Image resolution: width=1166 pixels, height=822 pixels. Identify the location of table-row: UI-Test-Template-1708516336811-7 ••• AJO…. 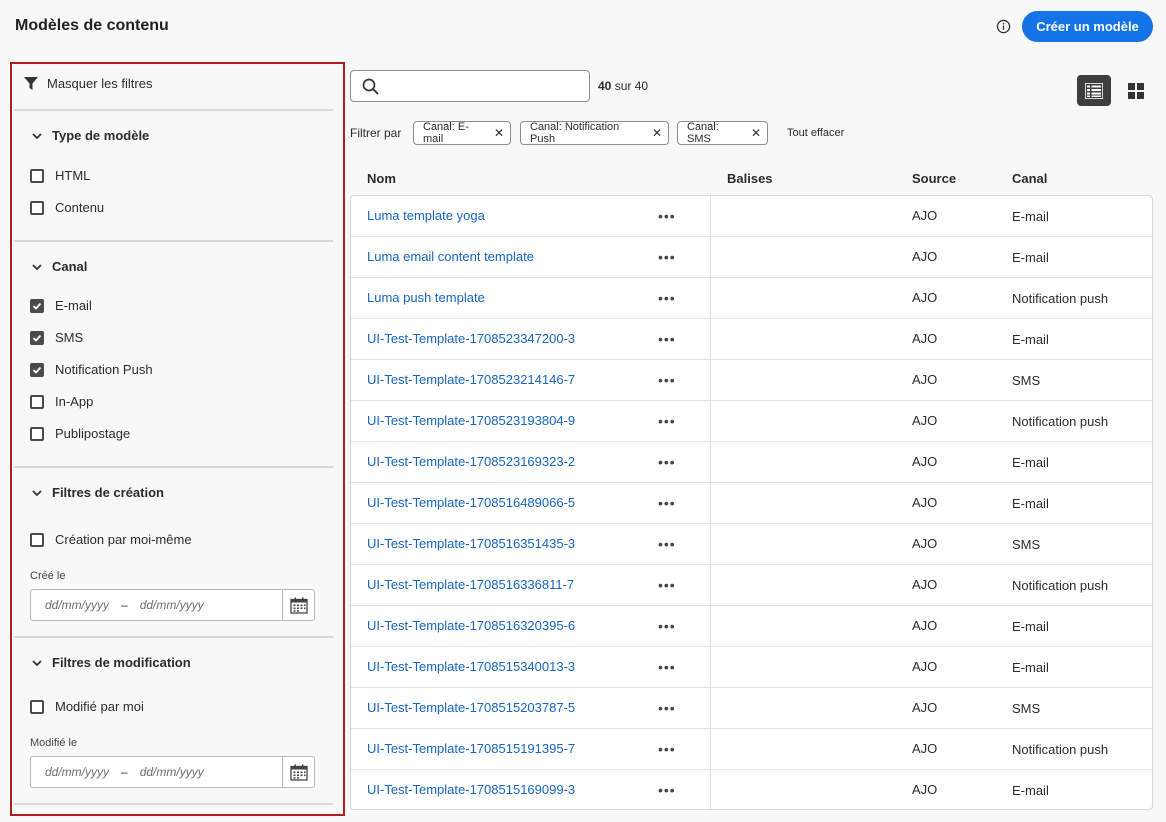
(751, 585).